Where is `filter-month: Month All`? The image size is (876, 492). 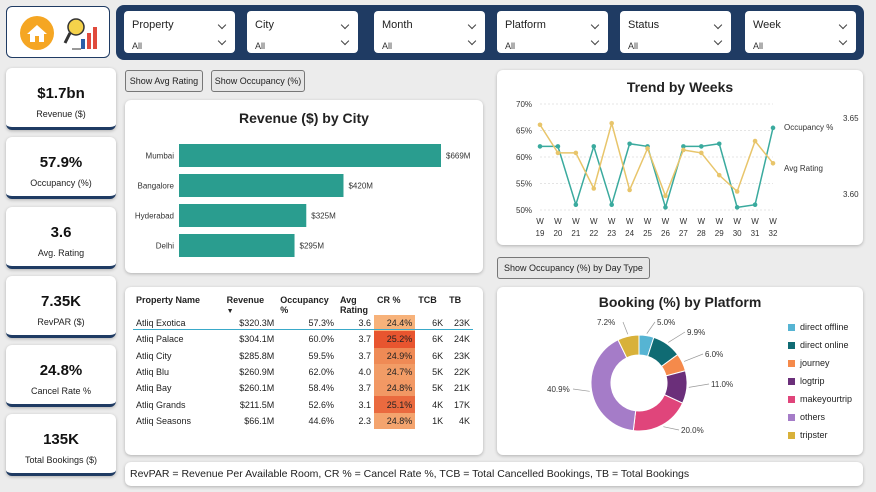 filter-month: Month All is located at coordinates (429, 32).